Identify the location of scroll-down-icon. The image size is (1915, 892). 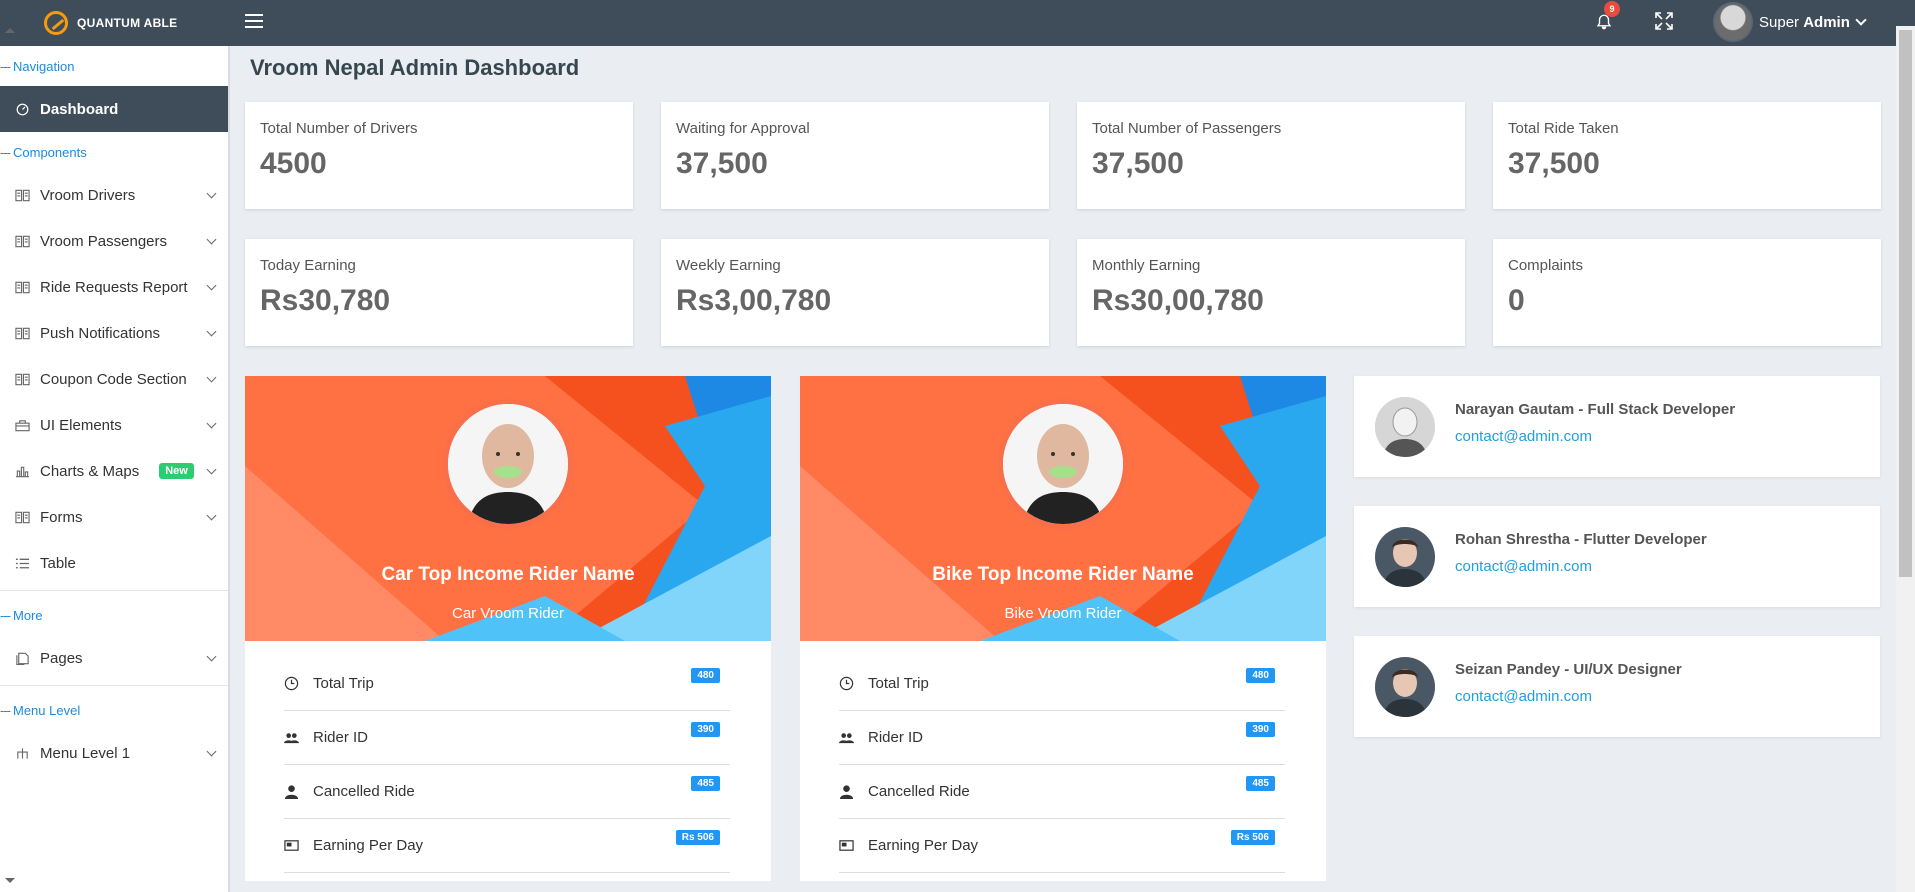
(10, 880).